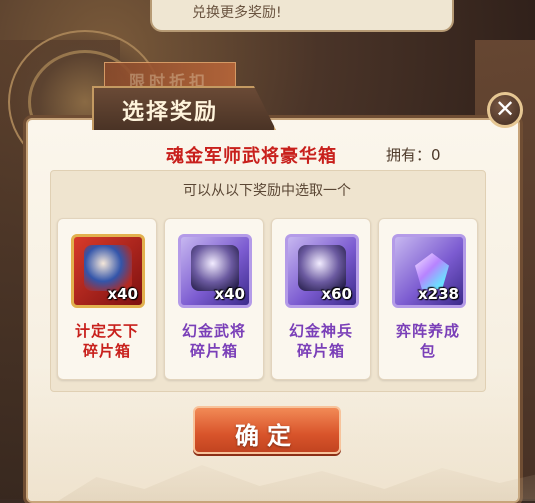  What do you see at coordinates (320, 341) in the screenshot?
I see `reward-name: 幻金神兵 碎片箱` at bounding box center [320, 341].